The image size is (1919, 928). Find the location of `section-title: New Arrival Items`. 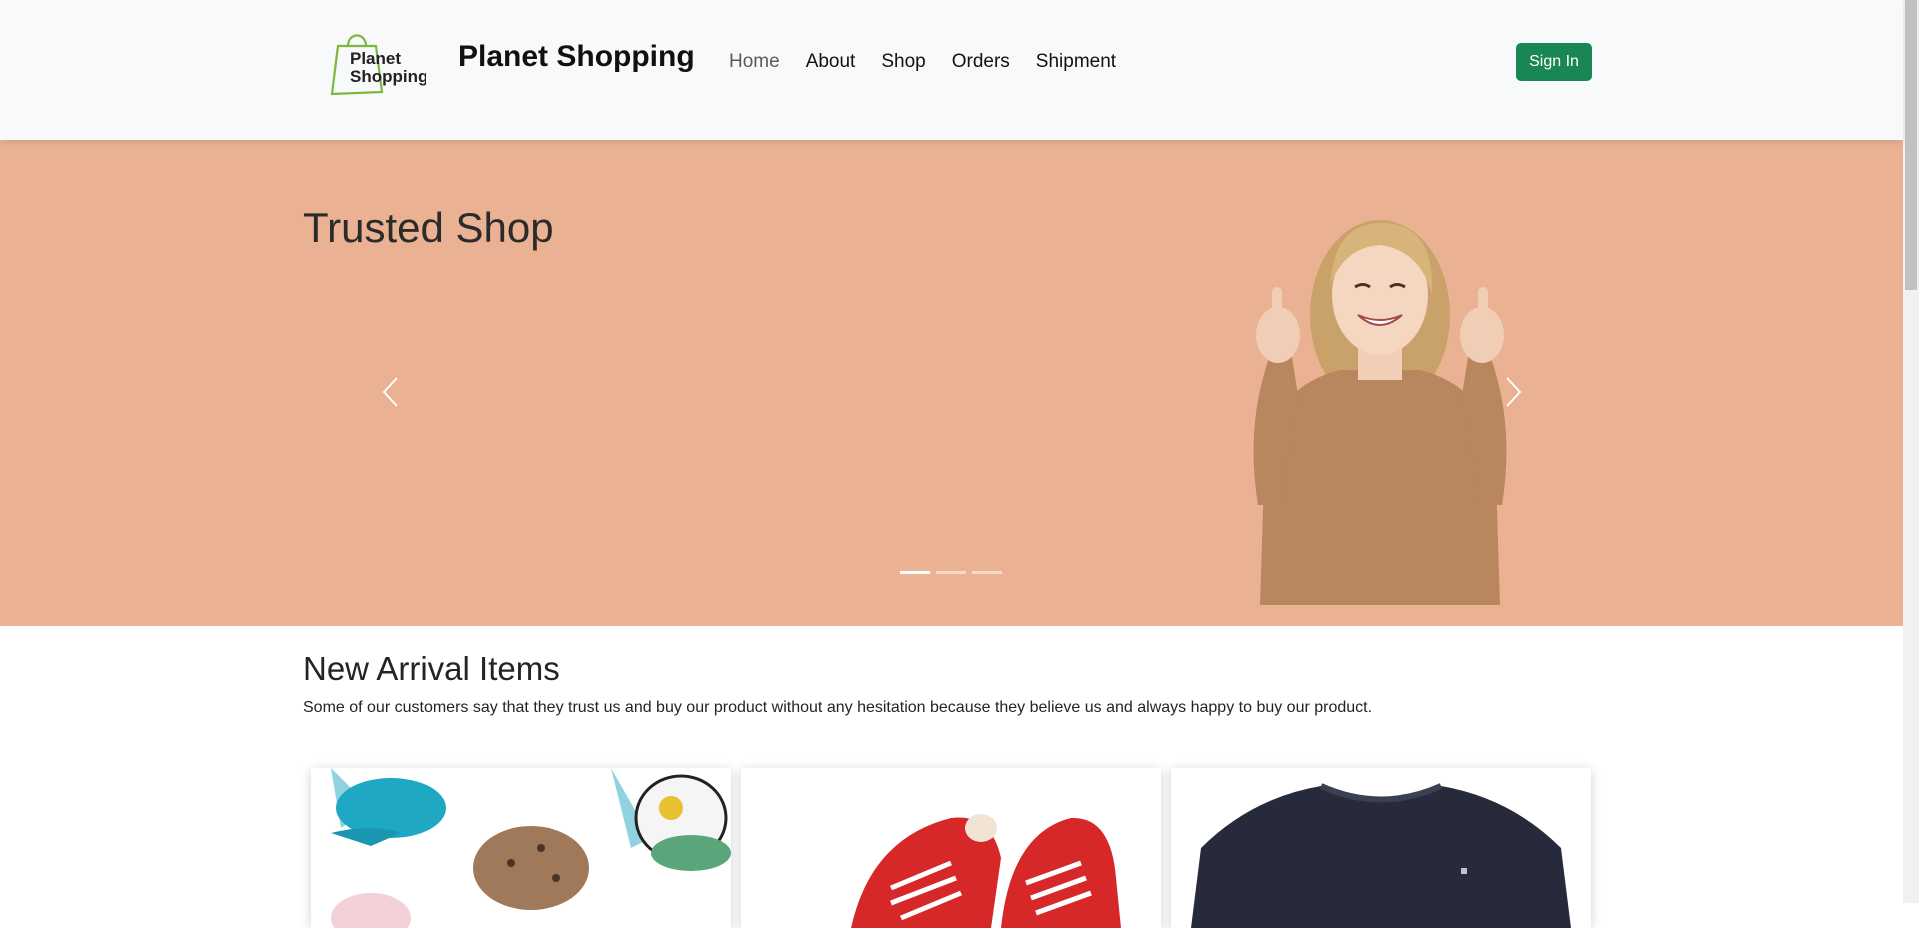

section-title: New Arrival Items is located at coordinates (431, 668).